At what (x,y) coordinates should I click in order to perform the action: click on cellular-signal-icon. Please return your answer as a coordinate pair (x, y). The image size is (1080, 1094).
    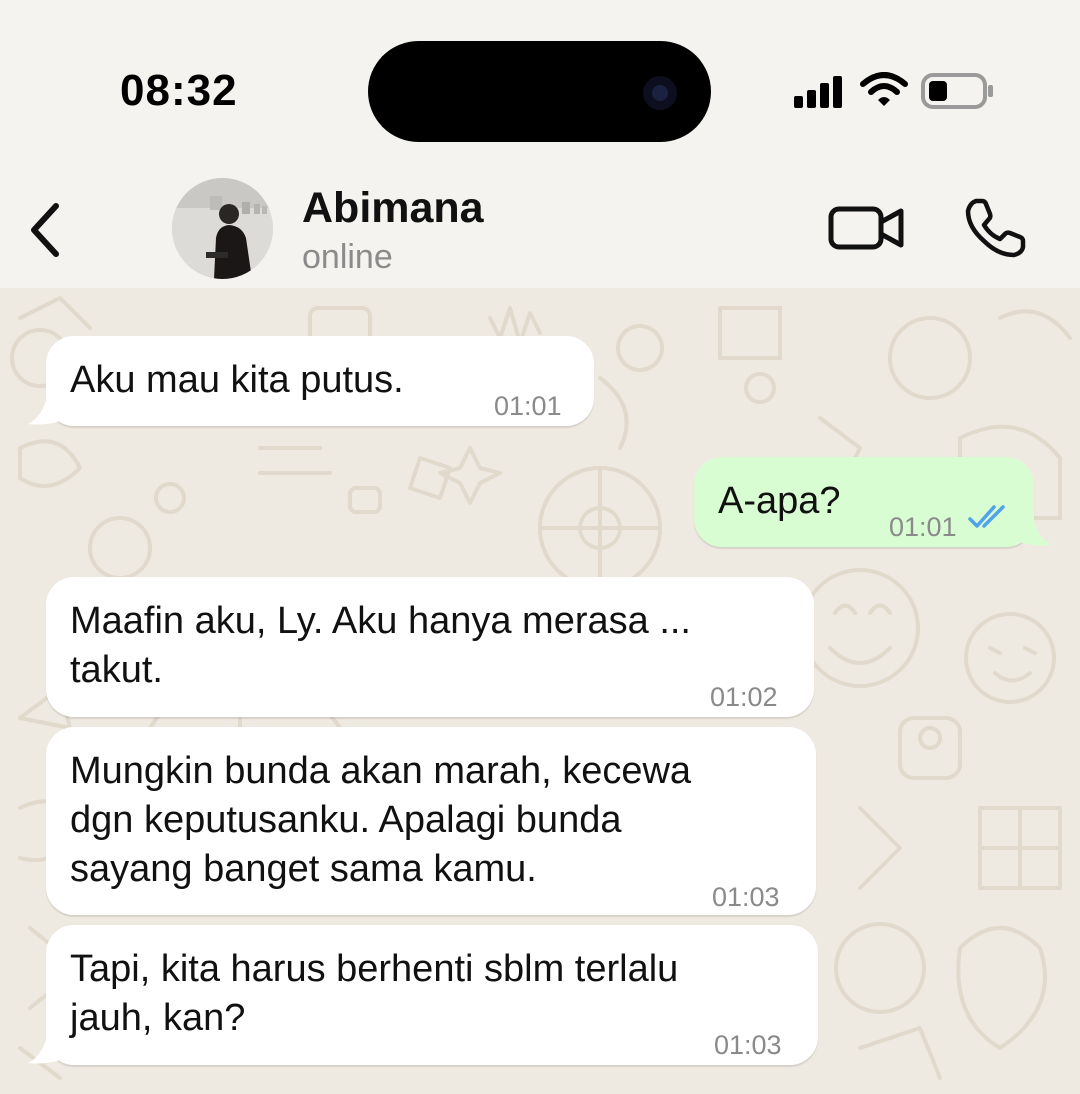
    Looking at the image, I should click on (818, 92).